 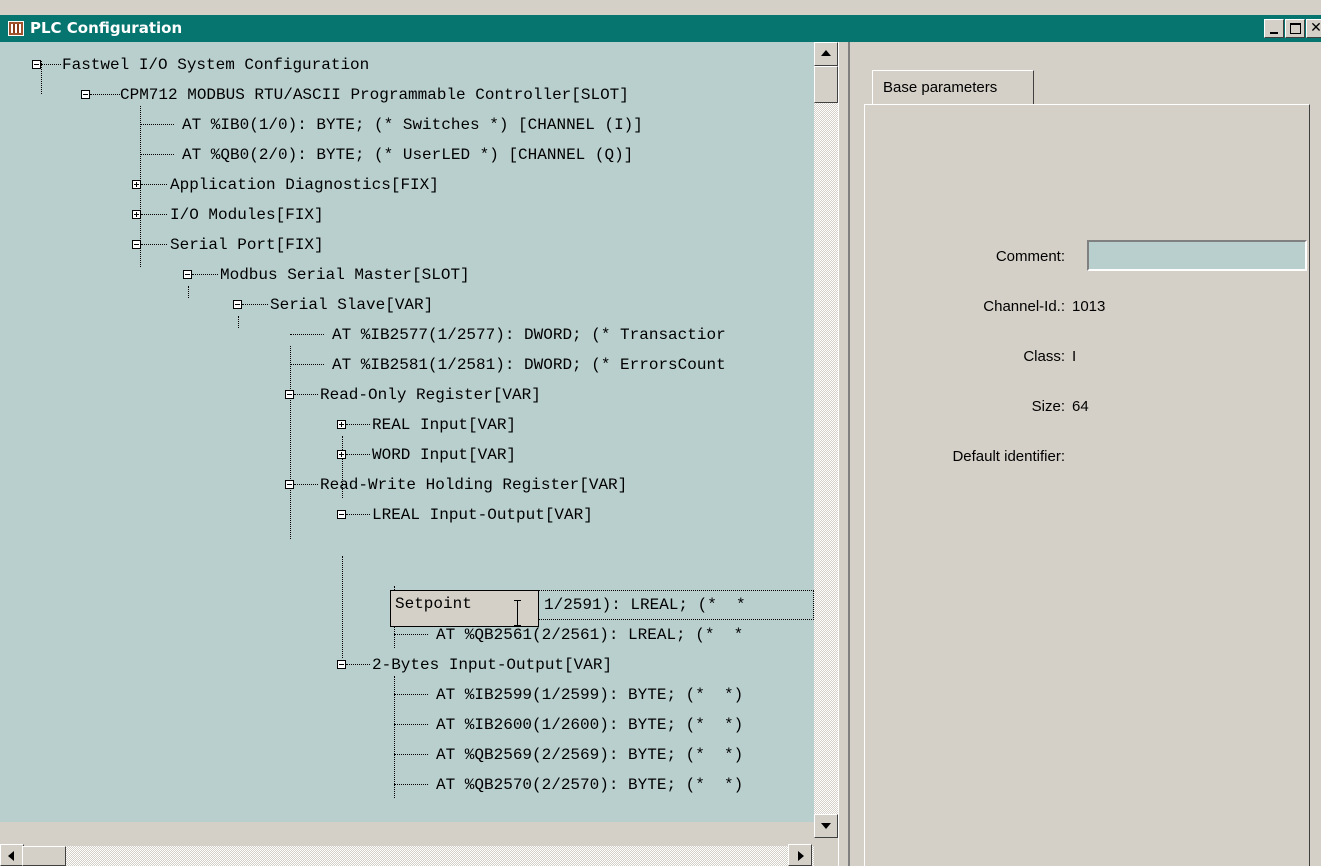 What do you see at coordinates (44, 856) in the screenshot?
I see `hscroll-thumb` at bounding box center [44, 856].